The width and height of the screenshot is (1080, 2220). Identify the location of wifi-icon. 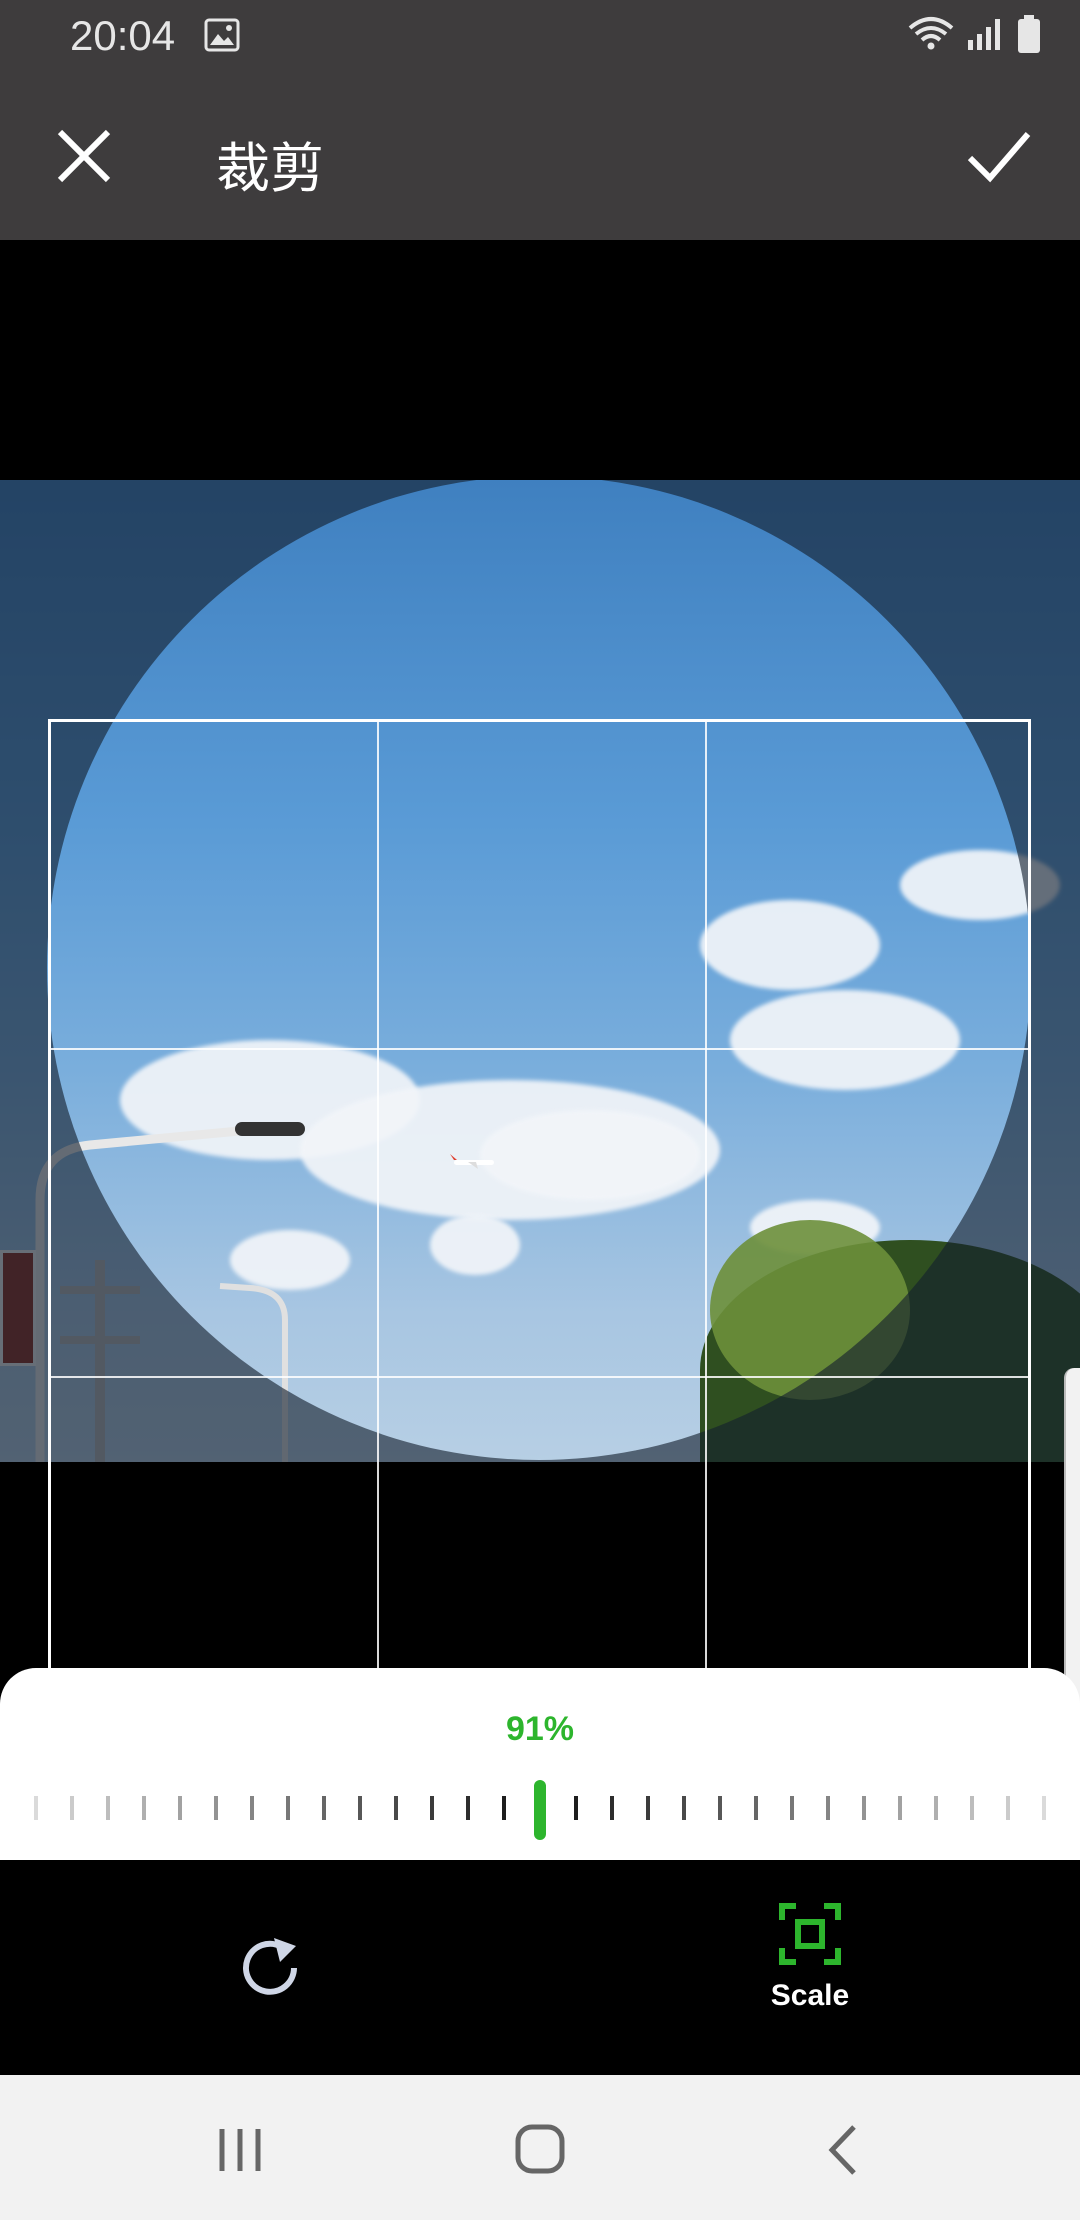
(931, 33).